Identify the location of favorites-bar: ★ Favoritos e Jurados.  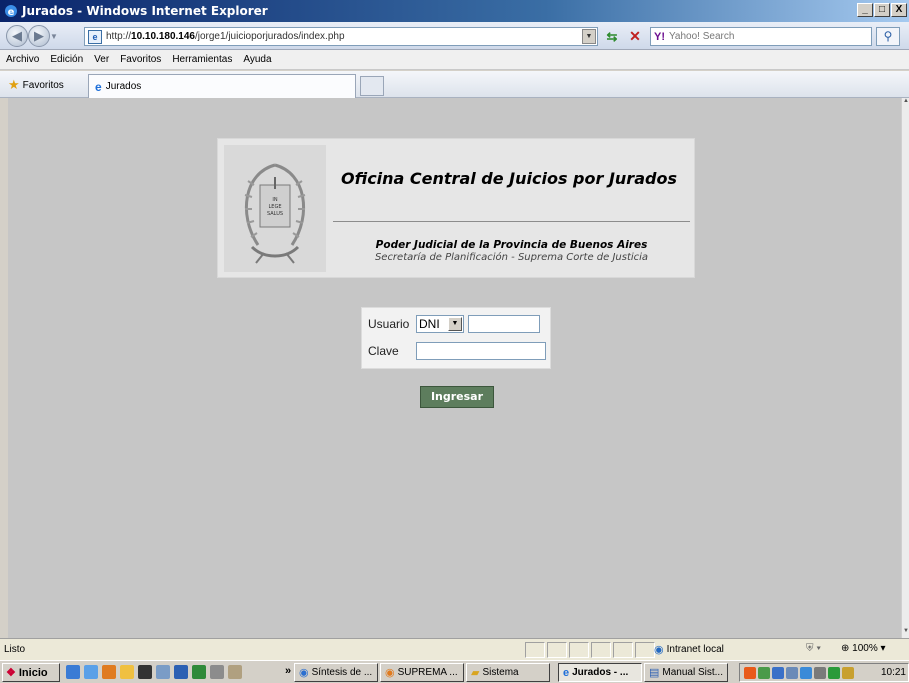
(454, 84).